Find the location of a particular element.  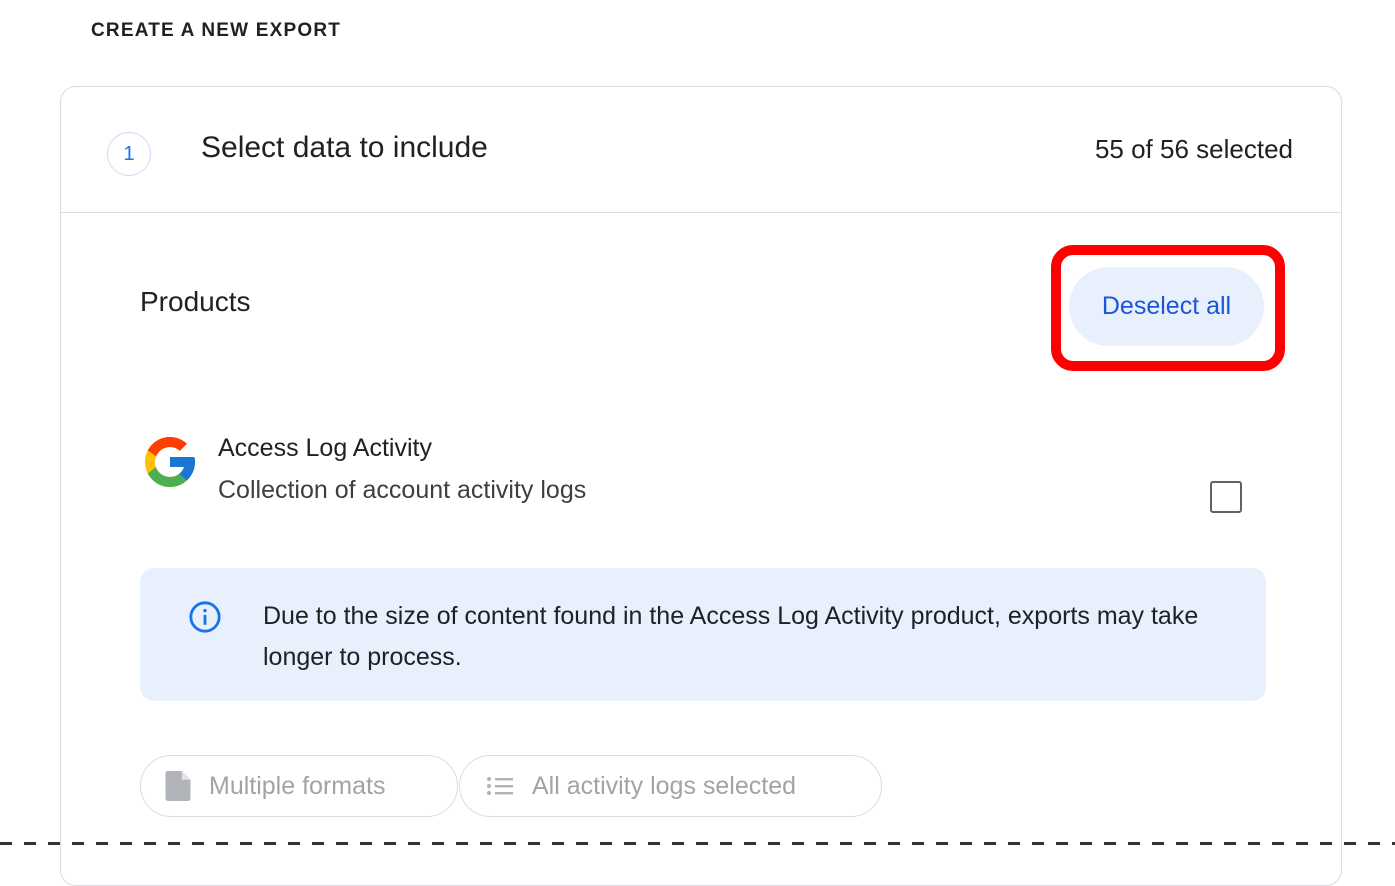

formats-chip: Multiple formats is located at coordinates (299, 786).